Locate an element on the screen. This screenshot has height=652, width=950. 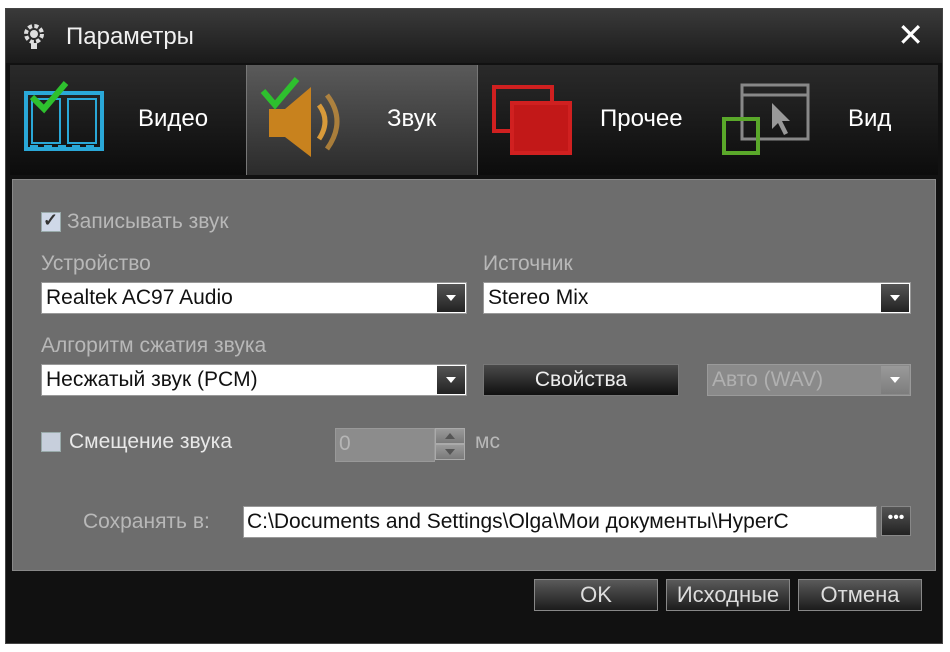
windows-icon is located at coordinates (532, 120).